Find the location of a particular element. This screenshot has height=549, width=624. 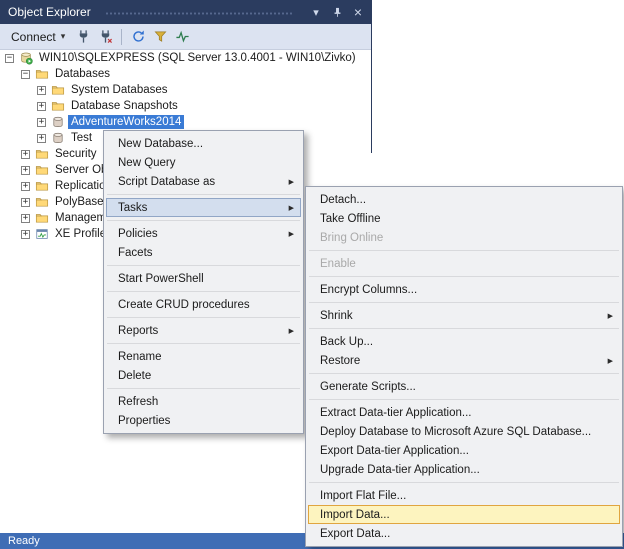

connect-button-label: Connect is located at coordinates (33, 36).